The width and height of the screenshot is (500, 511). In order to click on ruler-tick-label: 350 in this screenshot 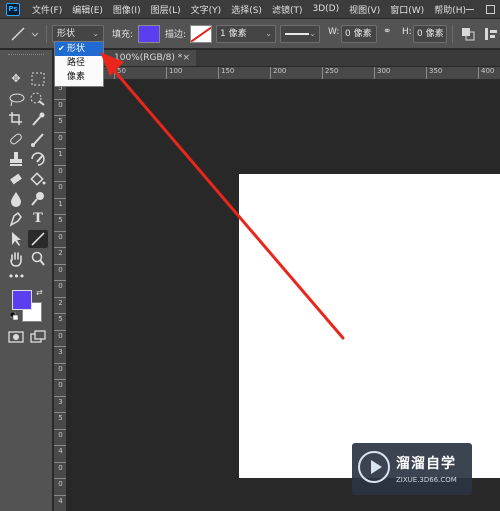, I will do `click(434, 73)`.